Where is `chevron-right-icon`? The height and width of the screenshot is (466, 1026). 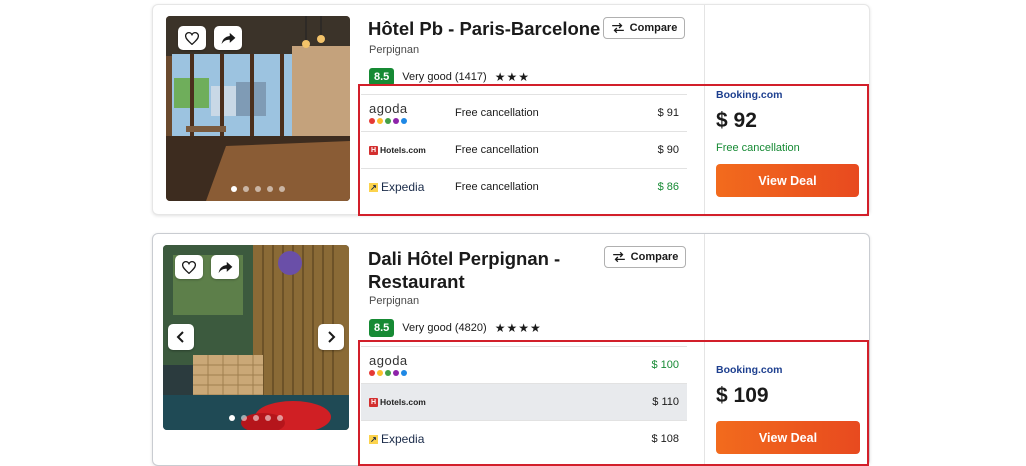
chevron-right-icon is located at coordinates (332, 337).